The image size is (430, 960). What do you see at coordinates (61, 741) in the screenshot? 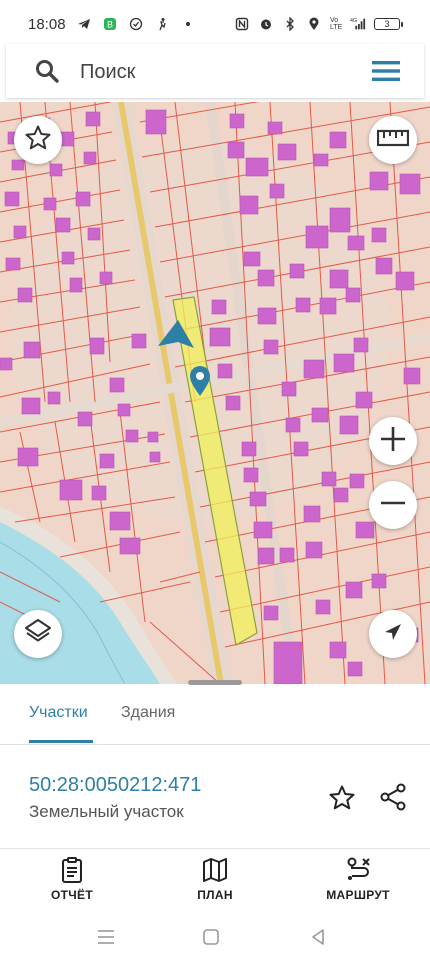
I see `active-tab-indicator` at bounding box center [61, 741].